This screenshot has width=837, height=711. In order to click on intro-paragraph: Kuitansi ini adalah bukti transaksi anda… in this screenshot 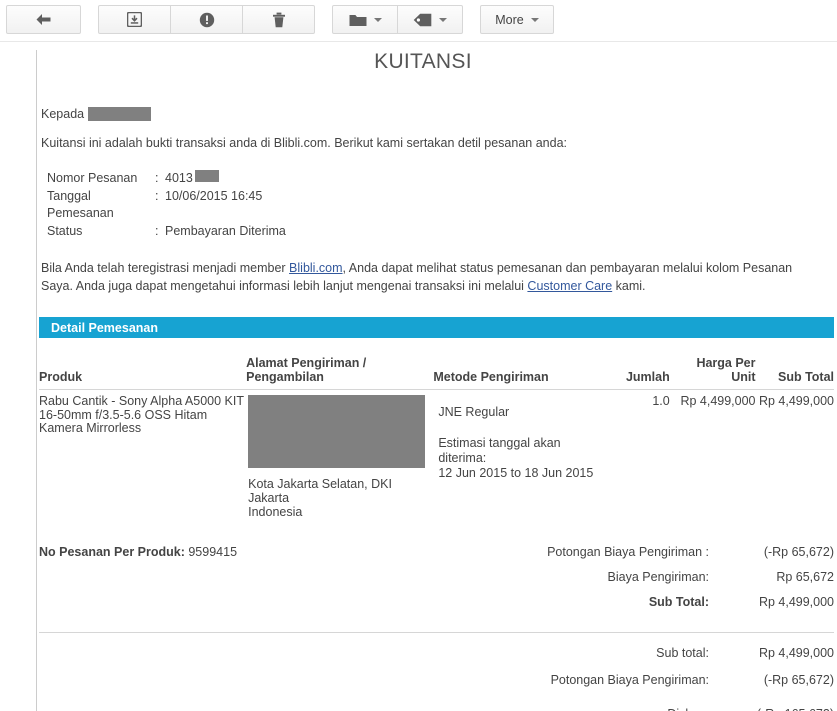, I will do `click(304, 143)`.